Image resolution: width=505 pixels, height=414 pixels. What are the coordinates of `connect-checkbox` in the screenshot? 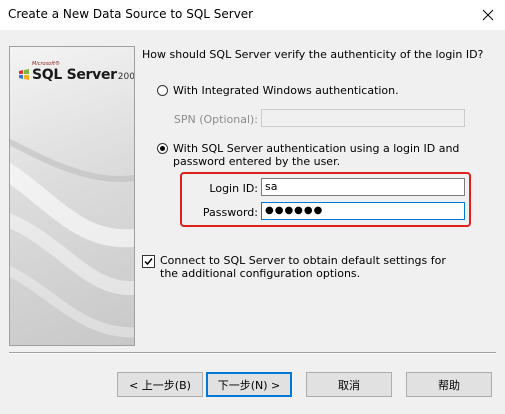 It's located at (148, 261).